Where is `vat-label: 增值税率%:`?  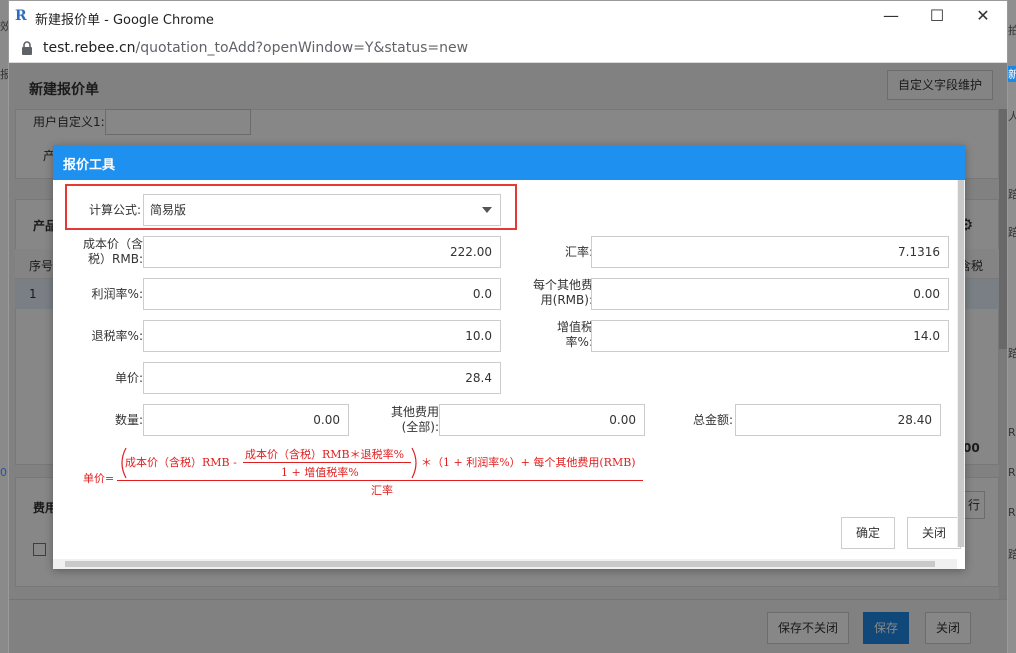
vat-label: 增值税率%: is located at coordinates (574, 334).